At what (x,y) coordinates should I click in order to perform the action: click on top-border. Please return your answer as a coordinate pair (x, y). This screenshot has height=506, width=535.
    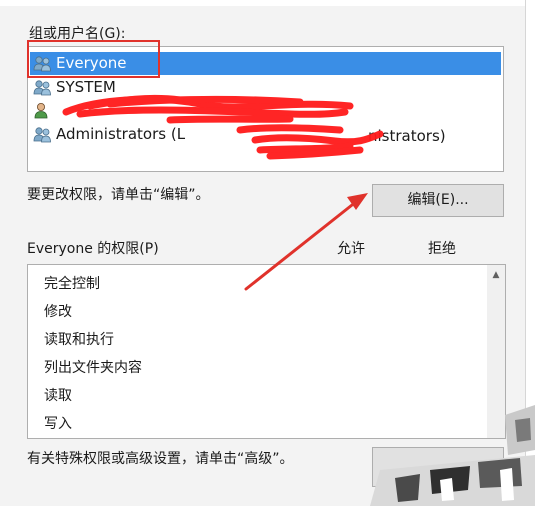
    Looking at the image, I should click on (267, 3).